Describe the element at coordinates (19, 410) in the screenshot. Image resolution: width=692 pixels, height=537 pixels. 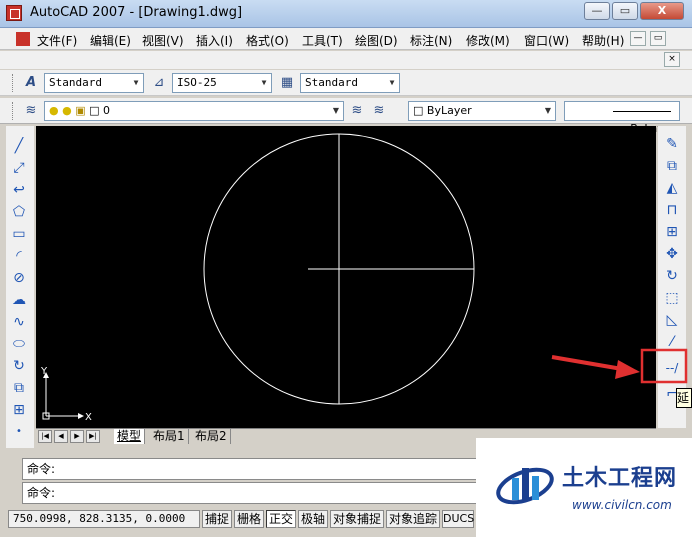
I see `make-block-icon: ⊞` at that location.